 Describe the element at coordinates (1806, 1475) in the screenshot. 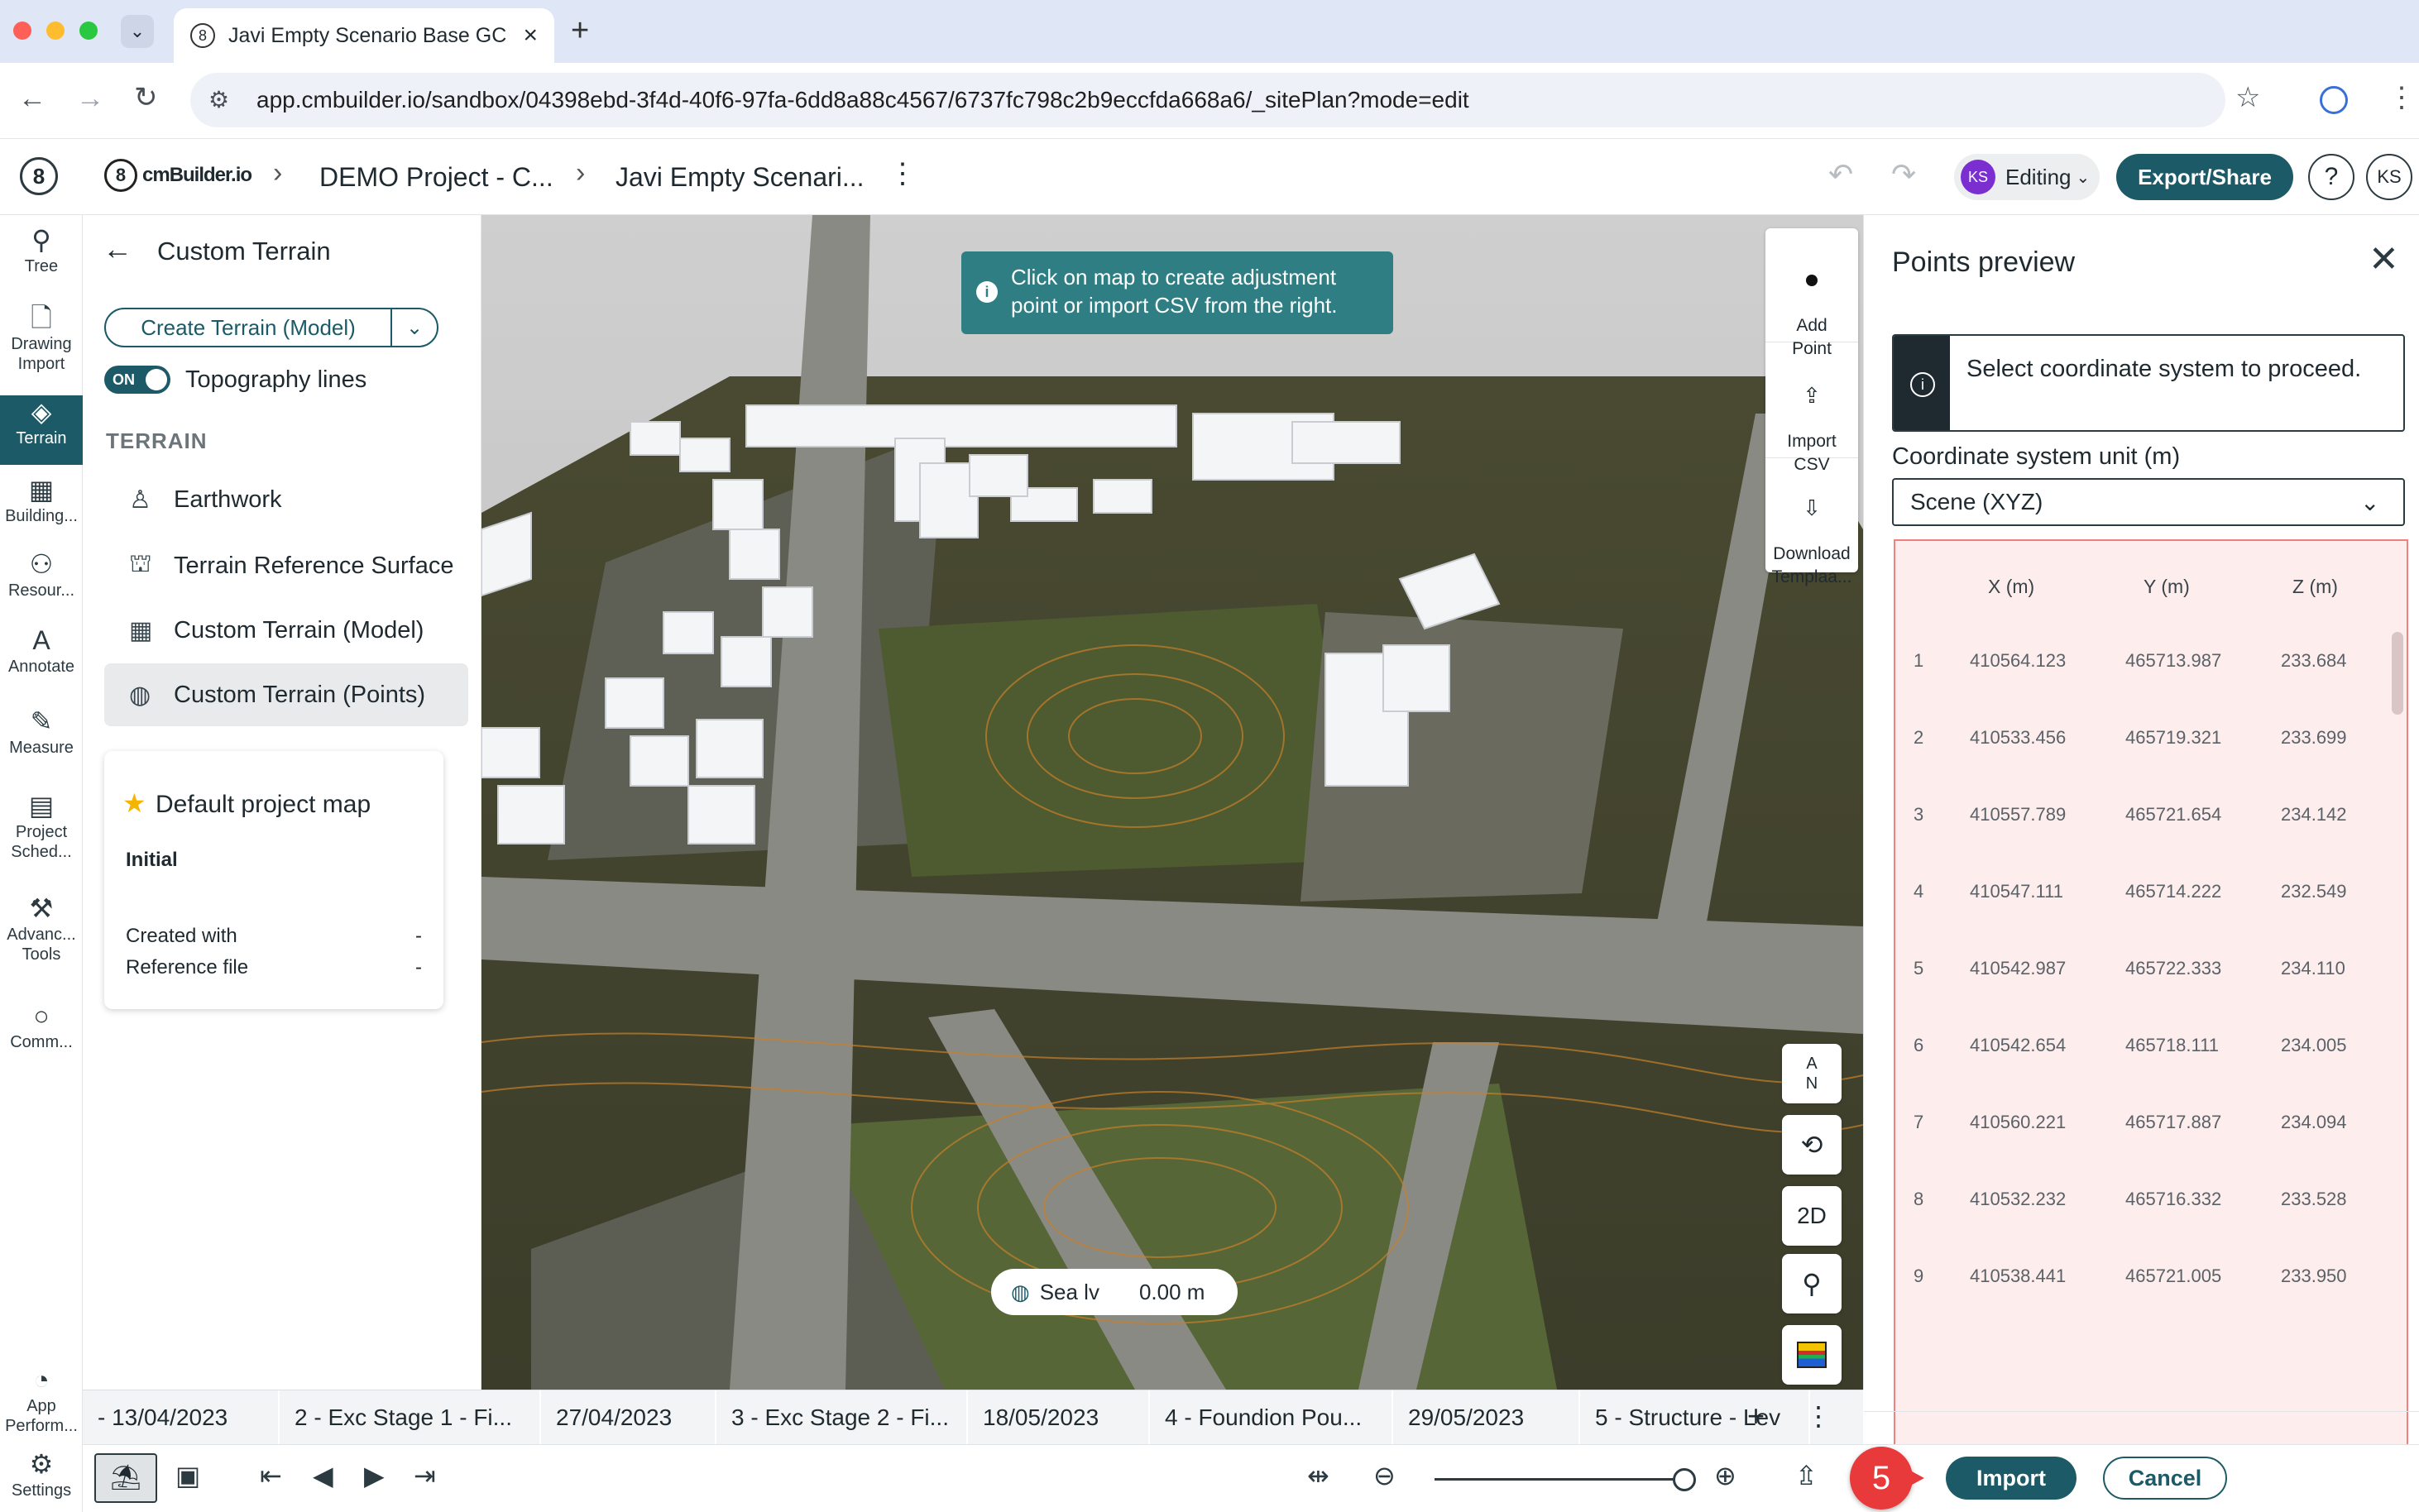

I see `upload-icon: ⇫` at that location.